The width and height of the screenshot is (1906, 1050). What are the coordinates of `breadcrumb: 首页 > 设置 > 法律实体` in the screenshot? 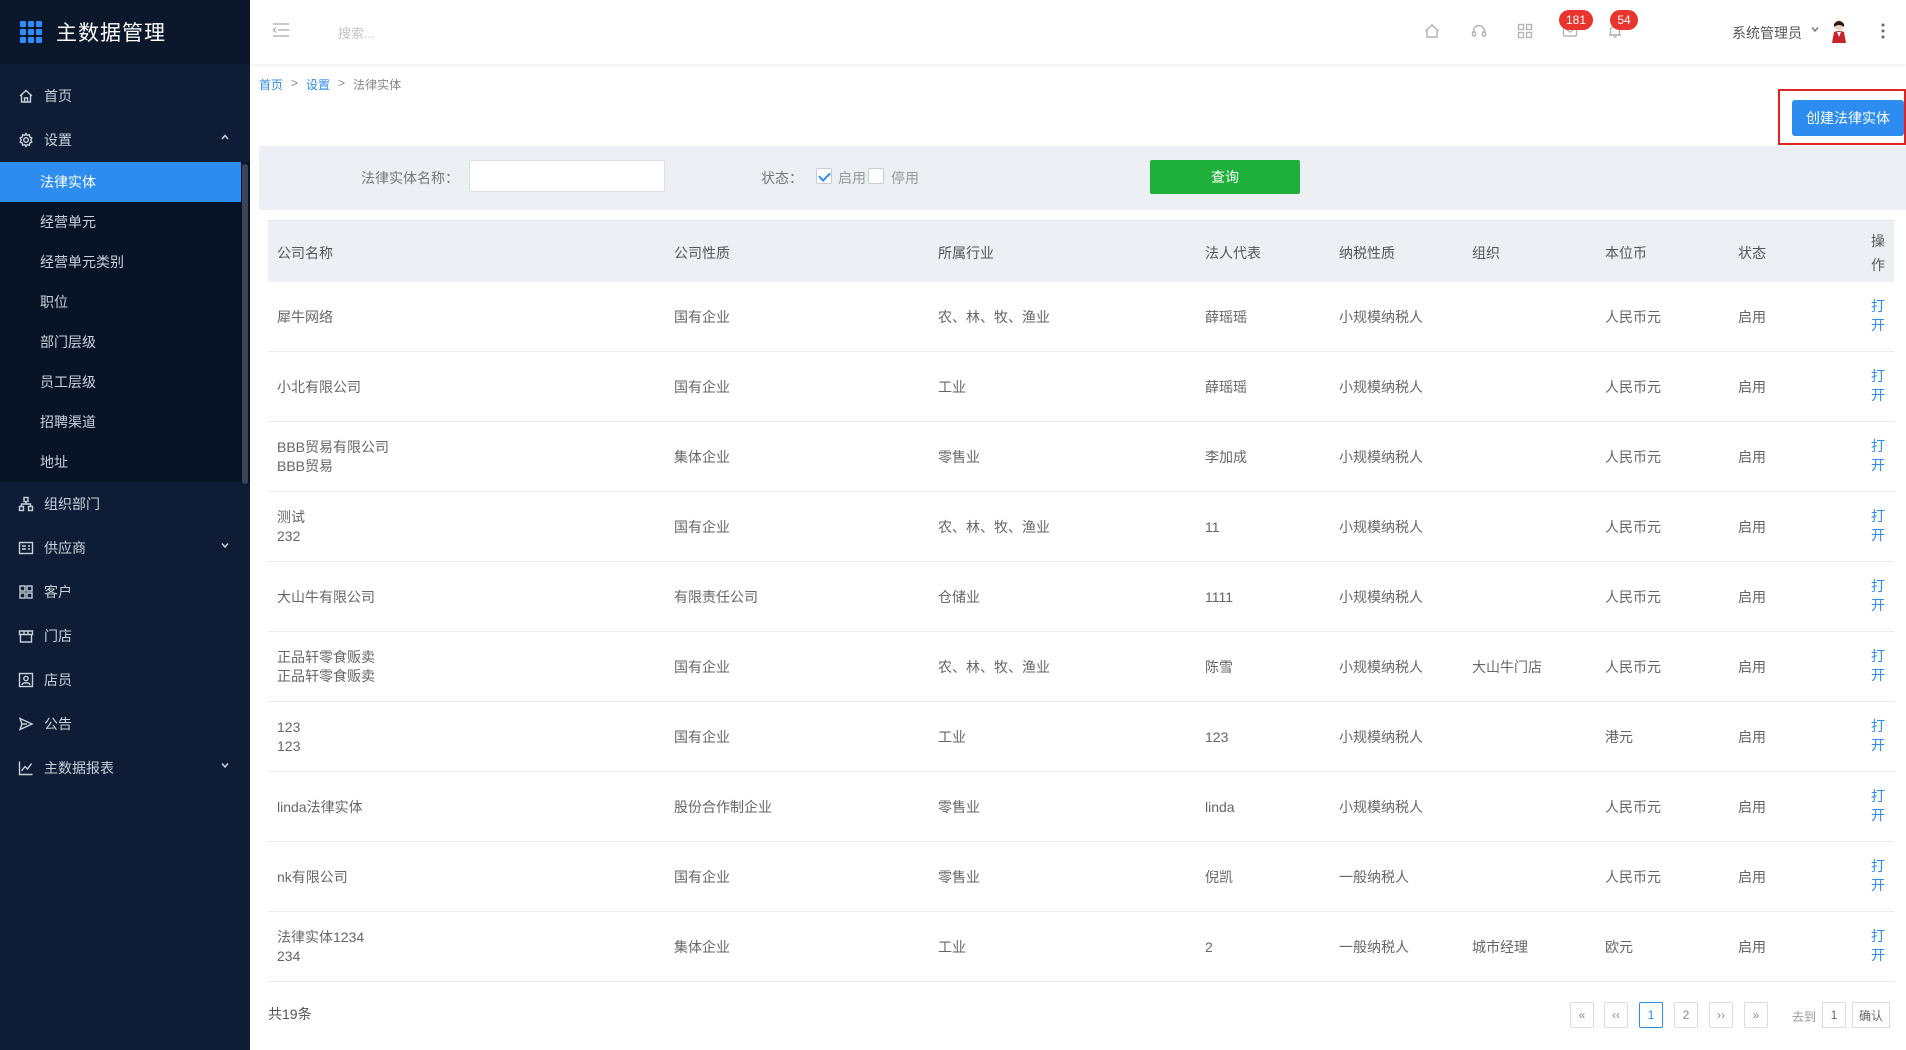 It's located at (330, 84).